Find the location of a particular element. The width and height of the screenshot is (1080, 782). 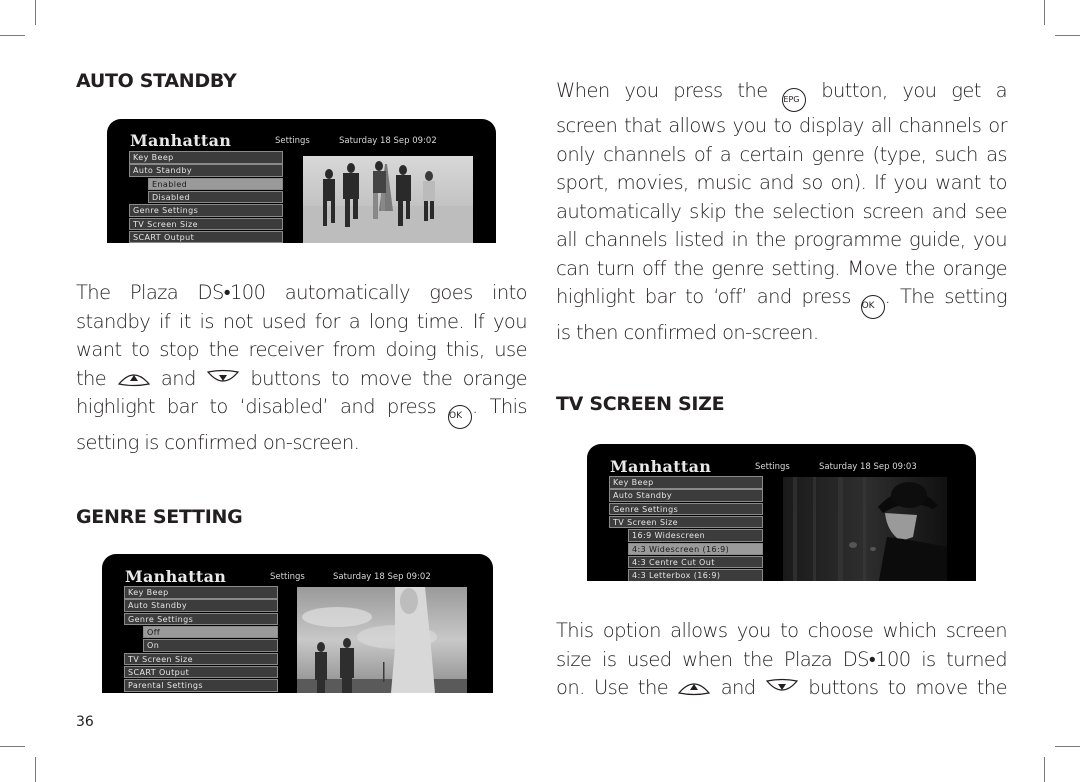

menu-item: 4:3 Letterbox (16:9) is located at coordinates (695, 575).